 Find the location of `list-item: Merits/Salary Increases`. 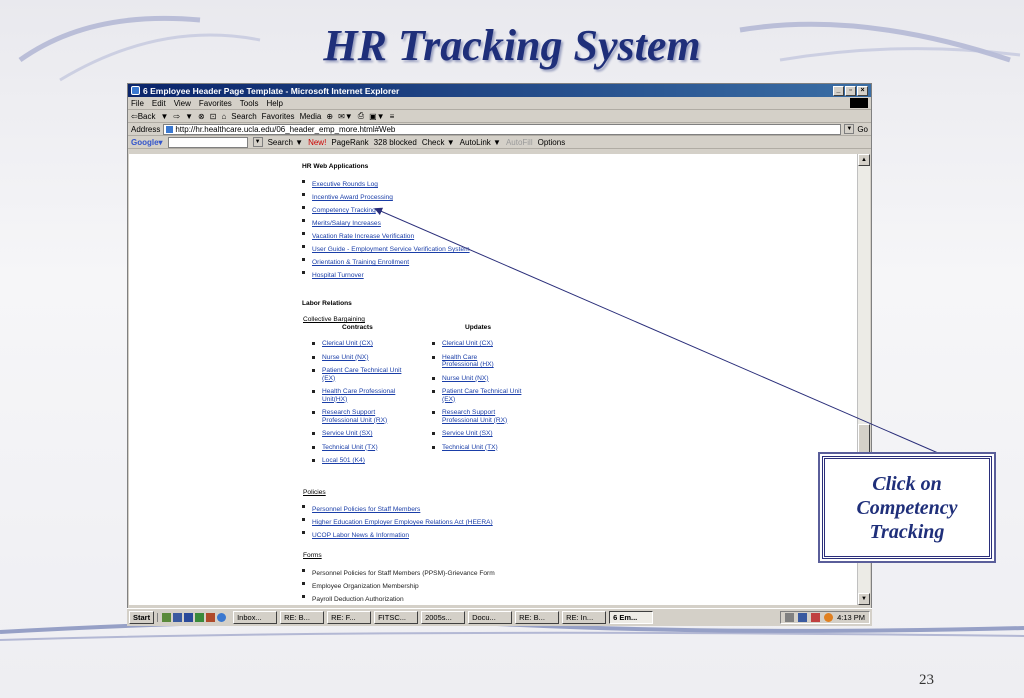

list-item: Merits/Salary Increases is located at coordinates (385, 223).